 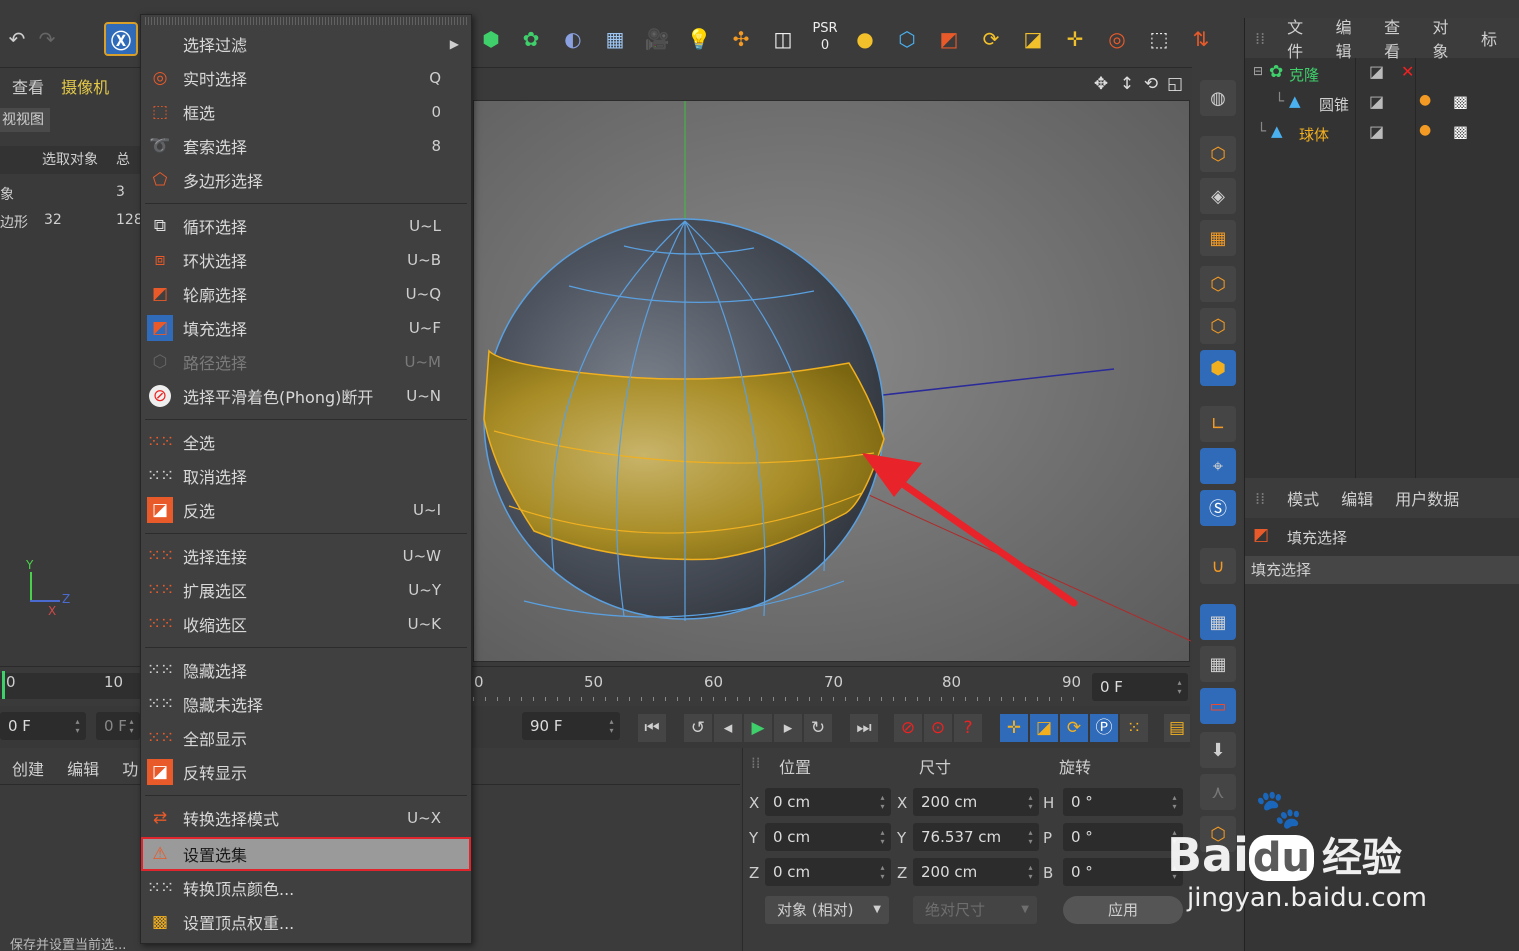 I want to click on zoom-icon: ↕, so click(x=1127, y=84).